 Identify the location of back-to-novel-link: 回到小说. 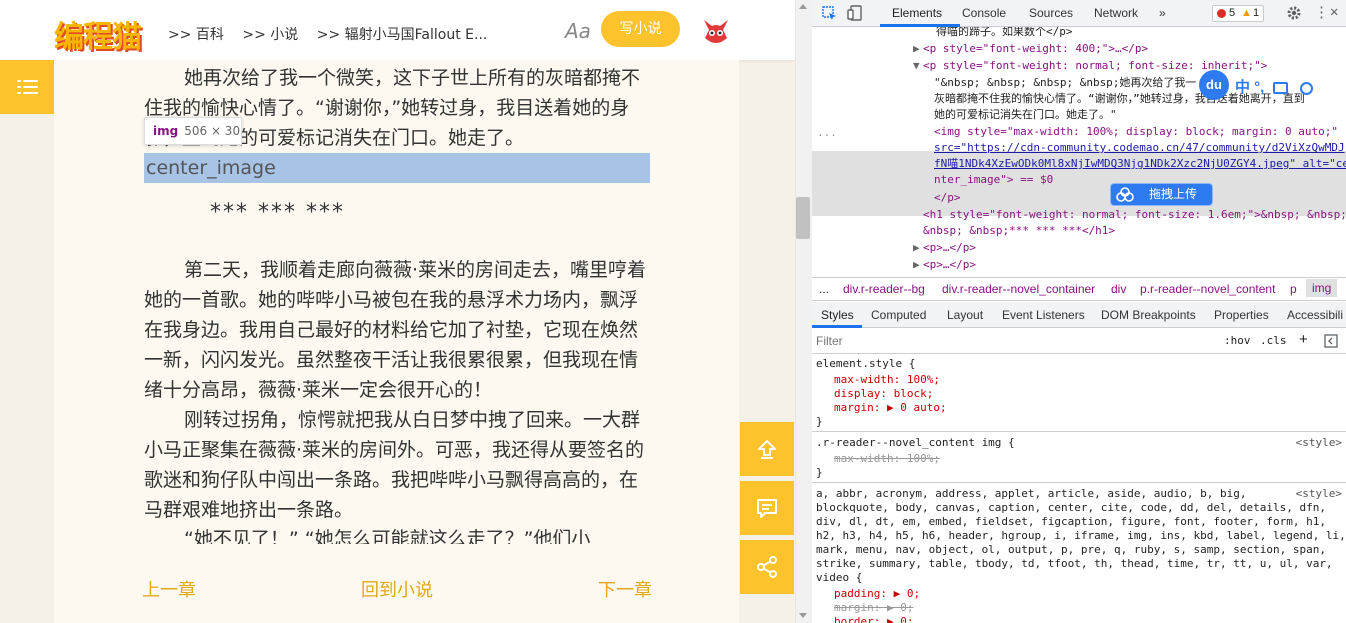
(397, 589).